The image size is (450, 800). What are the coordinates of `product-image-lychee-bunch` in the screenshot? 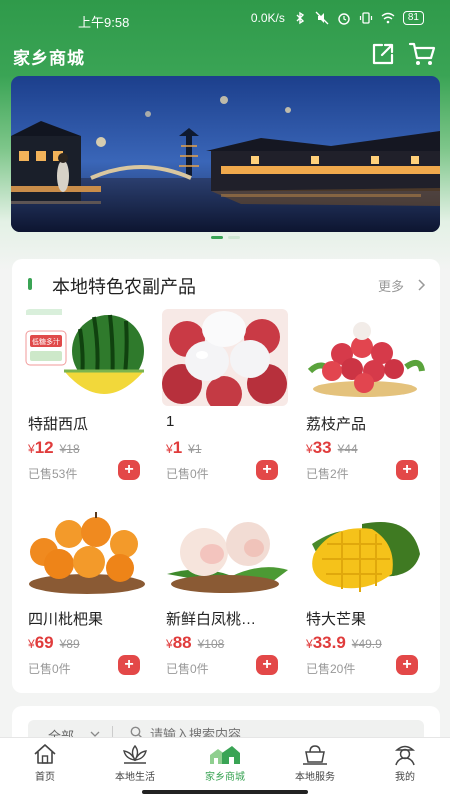 It's located at (365, 357).